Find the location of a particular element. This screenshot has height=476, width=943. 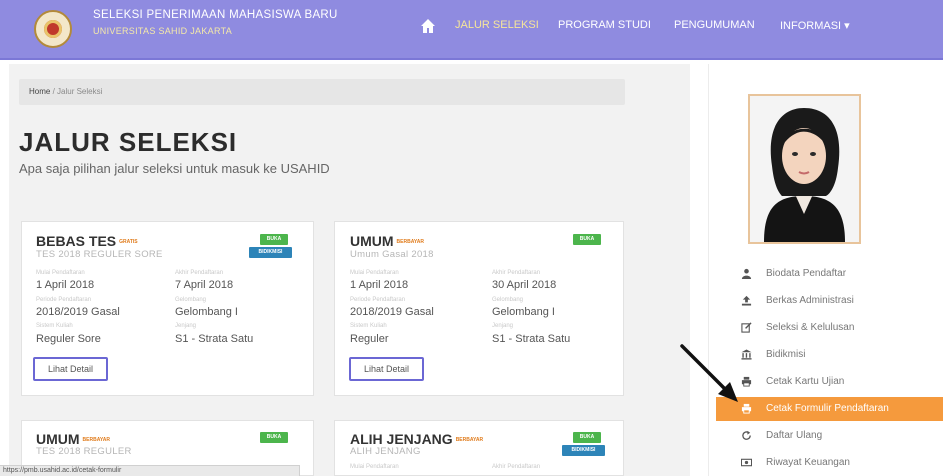

card-subtitle: TES 2018 REGULER is located at coordinates (84, 451).